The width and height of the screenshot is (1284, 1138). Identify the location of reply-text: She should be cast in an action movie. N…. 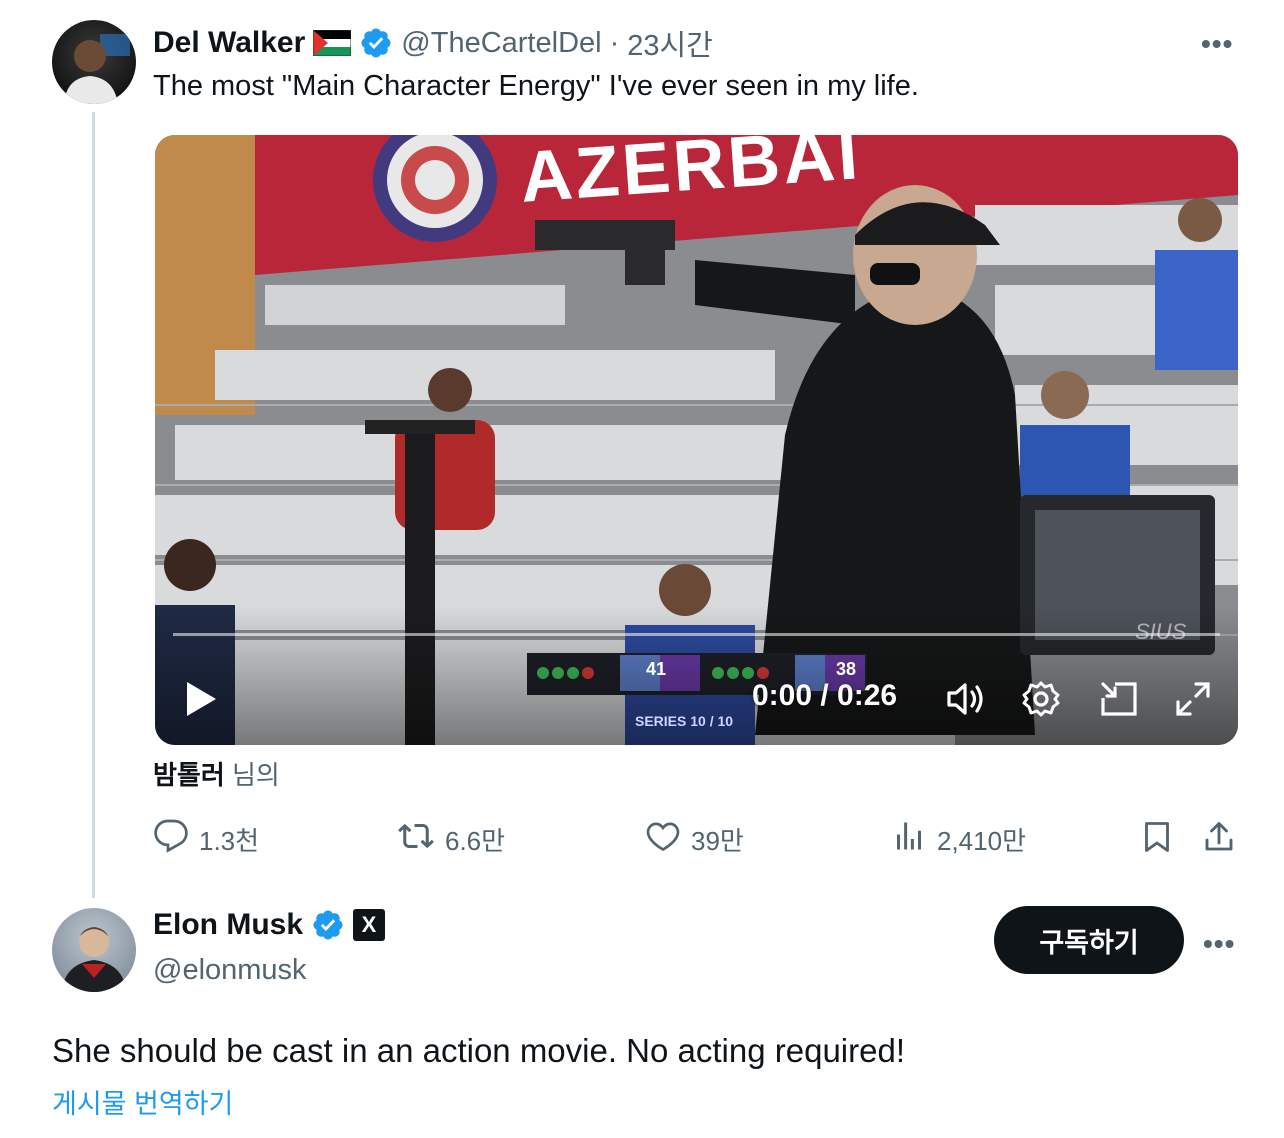
(479, 1050).